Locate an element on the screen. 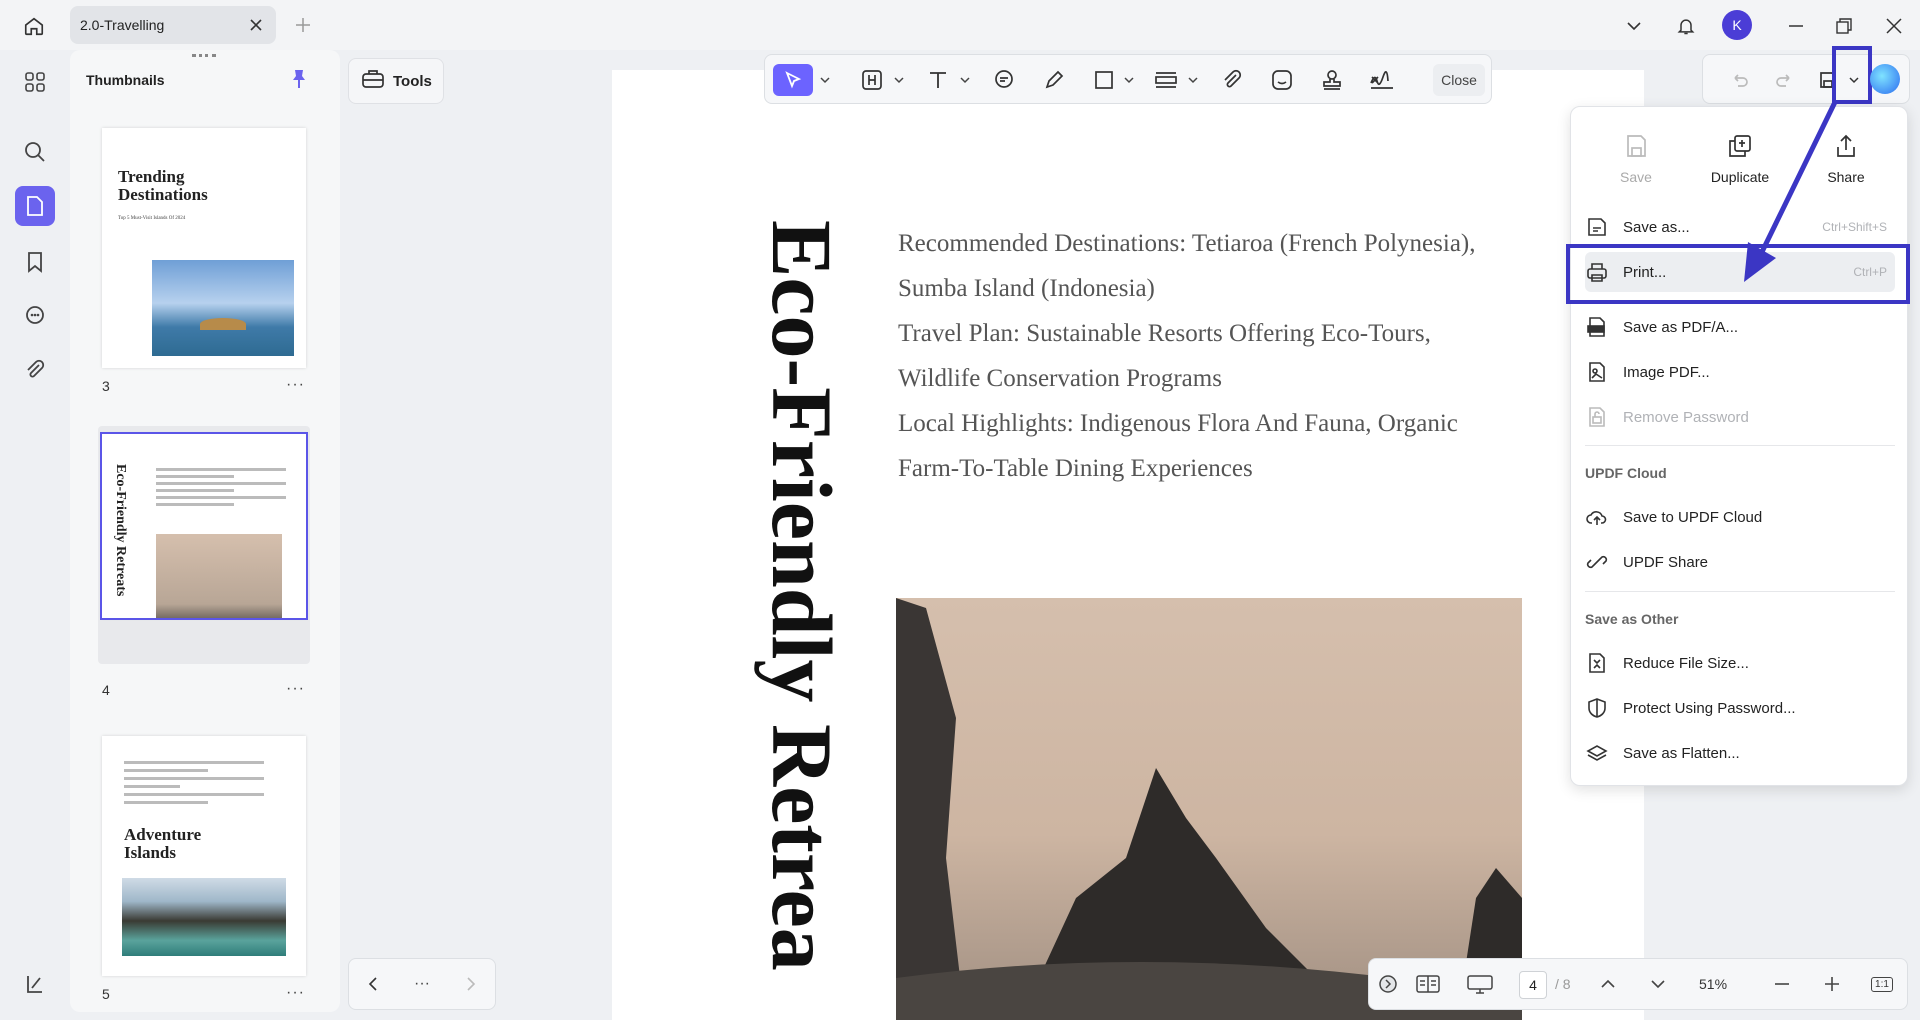 The width and height of the screenshot is (1920, 1020). sticker-tool-icon is located at coordinates (1282, 80).